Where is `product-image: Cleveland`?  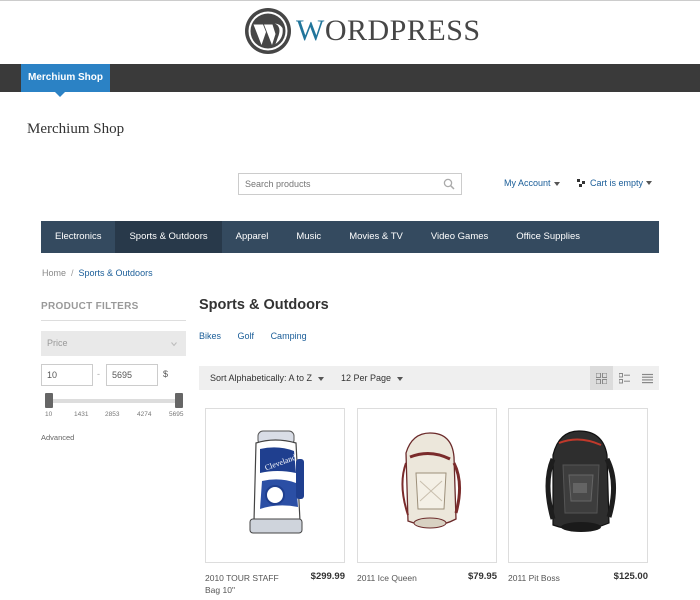
product-image: Cleveland is located at coordinates (275, 485).